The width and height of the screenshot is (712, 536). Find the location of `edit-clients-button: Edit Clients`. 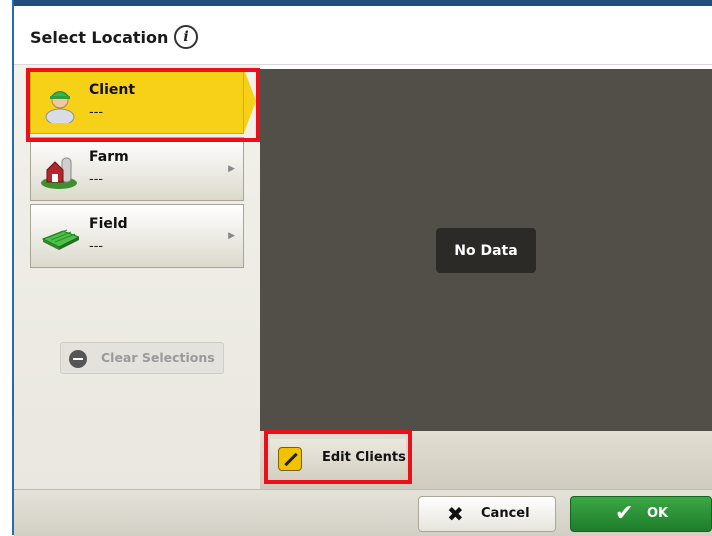

edit-clients-button: Edit Clients is located at coordinates (338, 459).